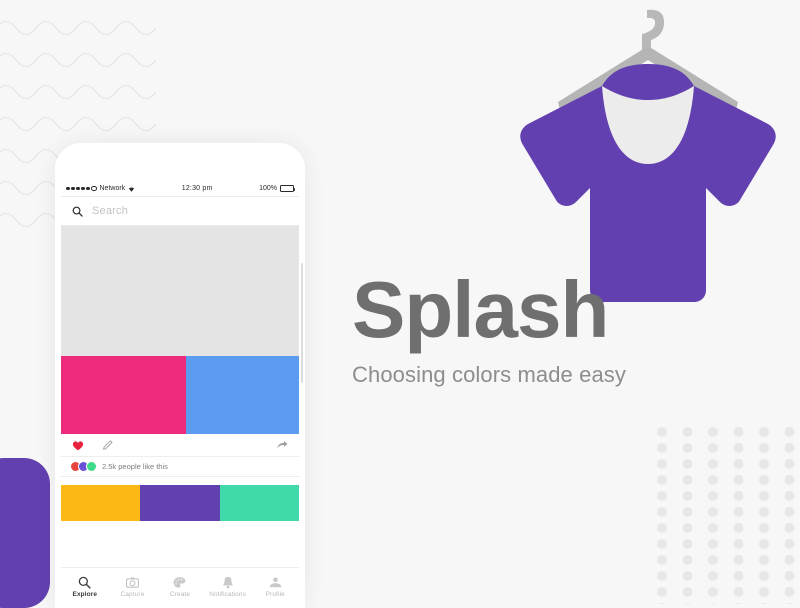  I want to click on status-bar-right: 100%, so click(277, 188).